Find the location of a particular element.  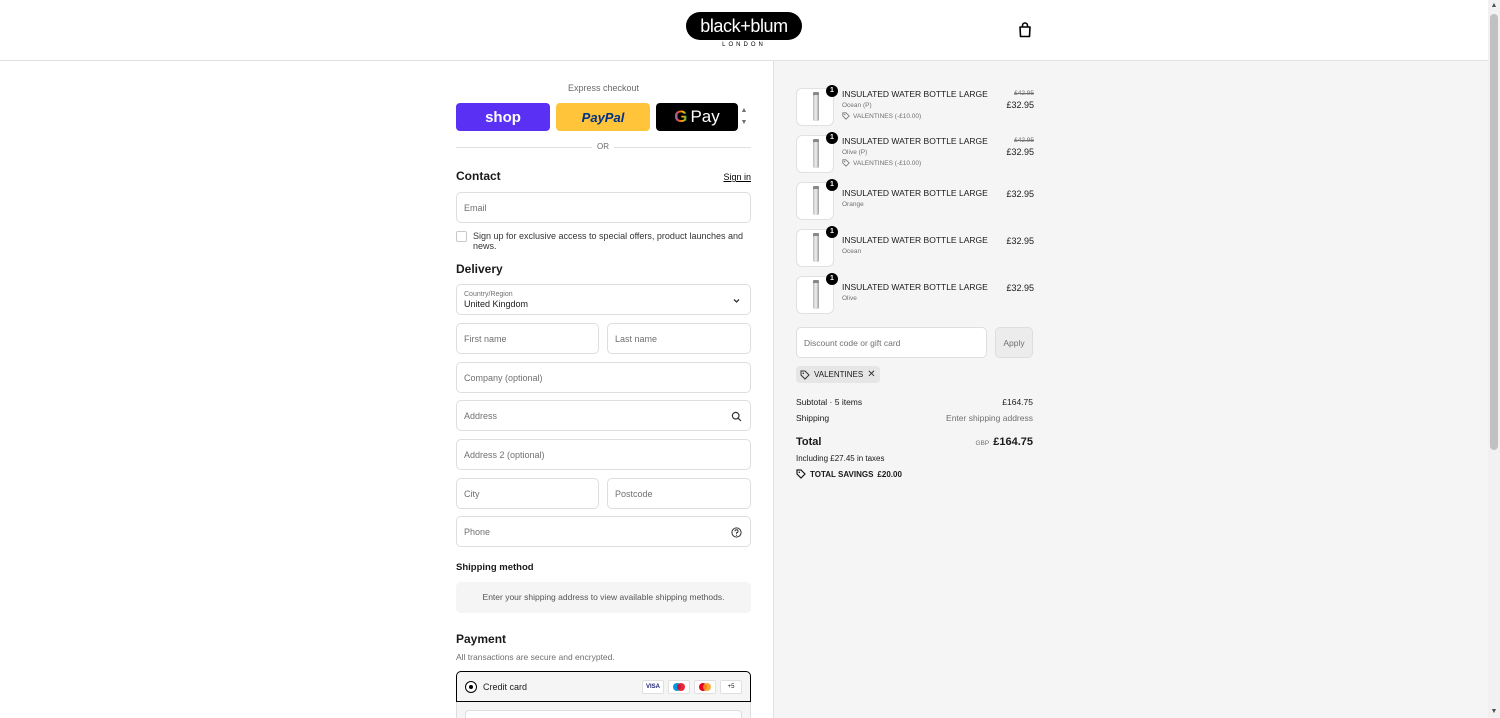

shop-pay-button: shop is located at coordinates (503, 117).